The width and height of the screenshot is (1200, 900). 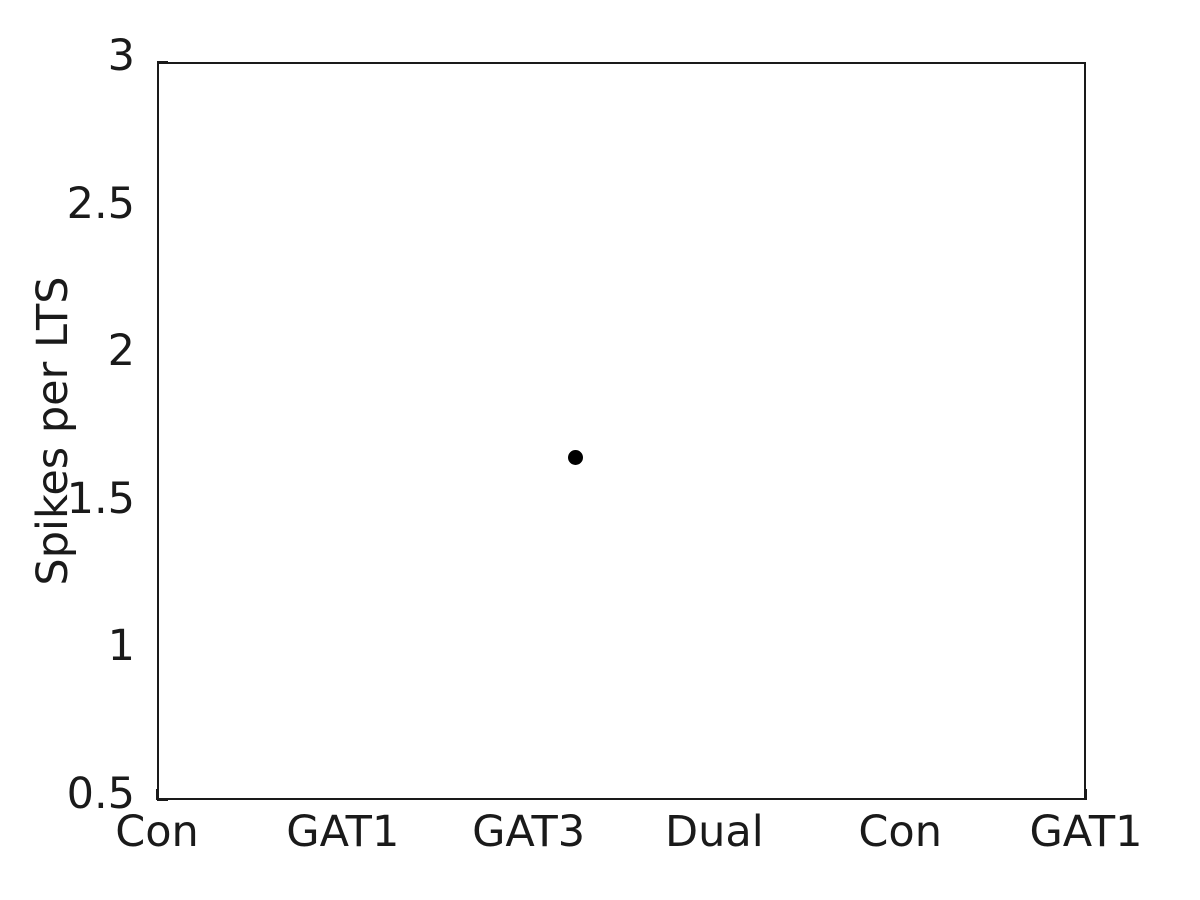 What do you see at coordinates (575, 457) in the screenshot?
I see `data-point` at bounding box center [575, 457].